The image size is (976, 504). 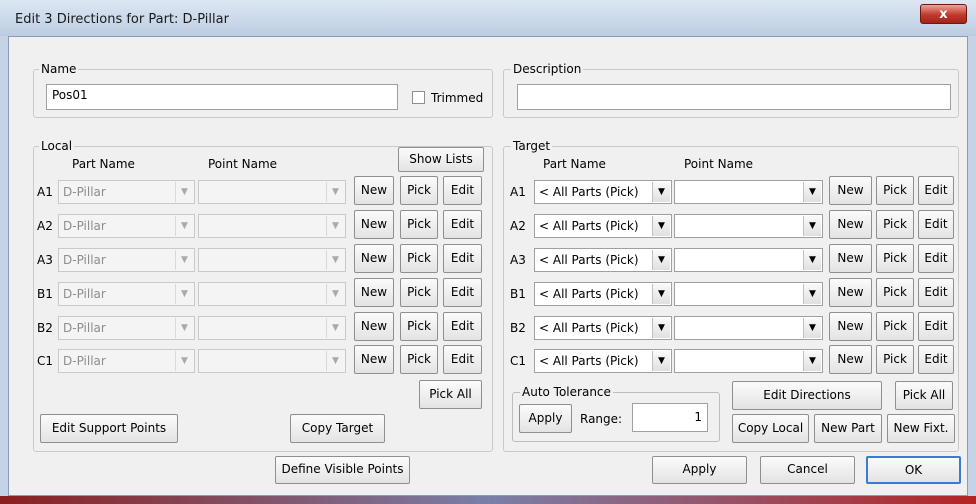 What do you see at coordinates (518, 260) in the screenshot?
I see `target-row-label: A3` at bounding box center [518, 260].